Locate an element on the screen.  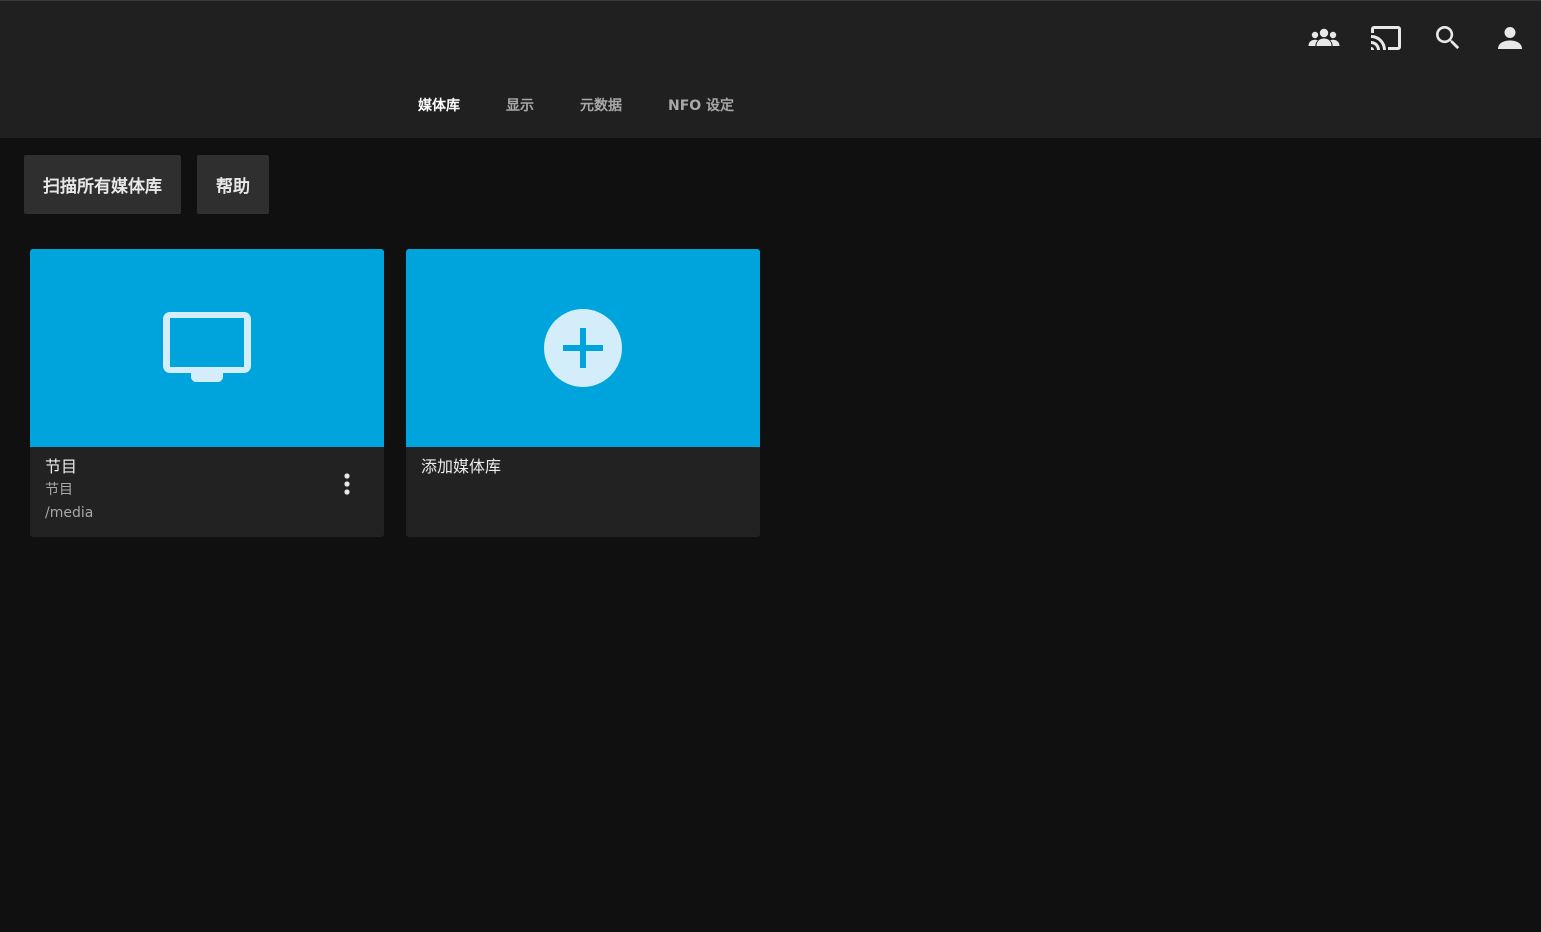
tab-metadata: 元数据 is located at coordinates (601, 106).